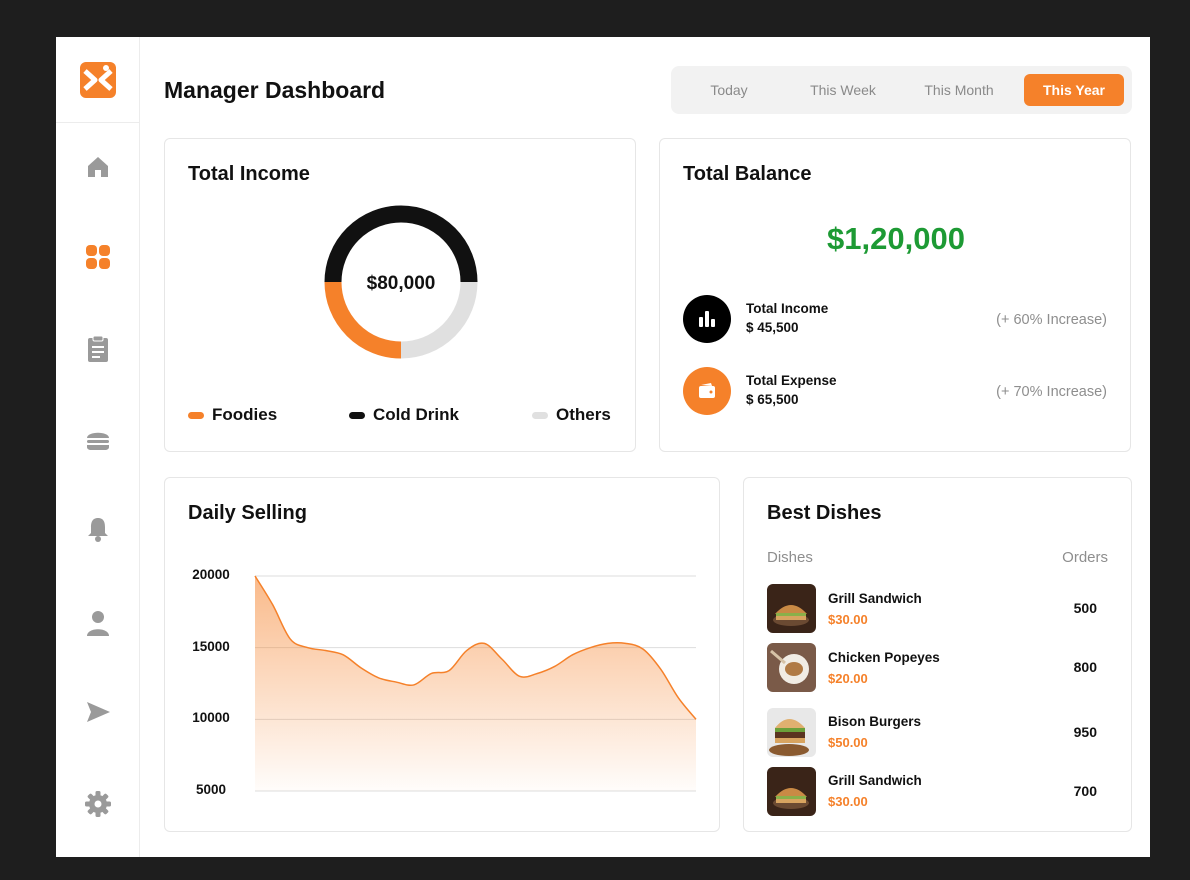  I want to click on page-title: Manager Dashboard, so click(275, 90).